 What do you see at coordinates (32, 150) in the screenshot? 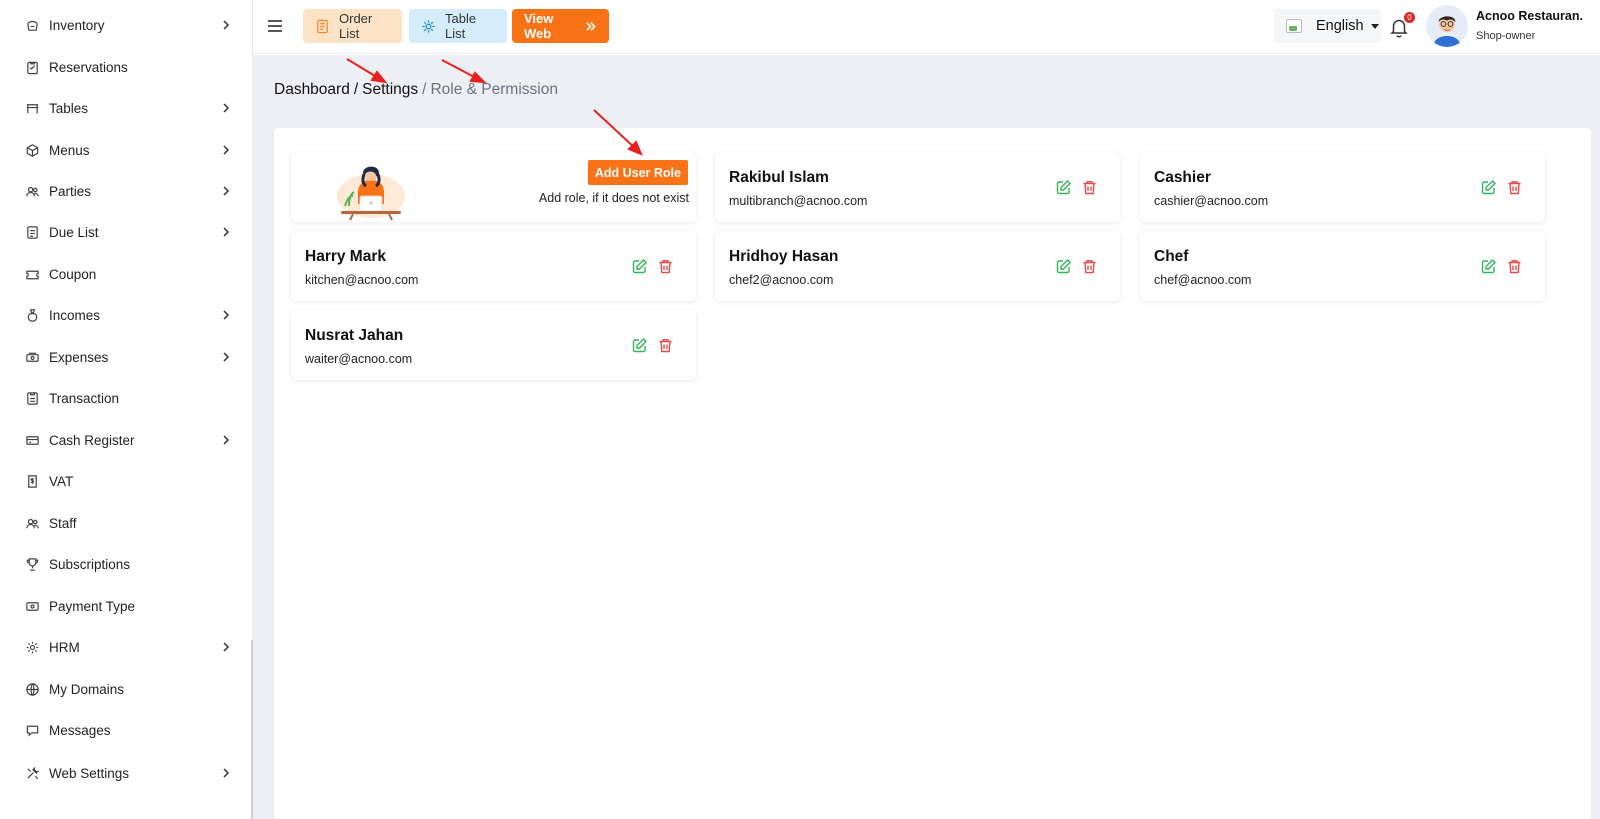
I see `menus-icon` at bounding box center [32, 150].